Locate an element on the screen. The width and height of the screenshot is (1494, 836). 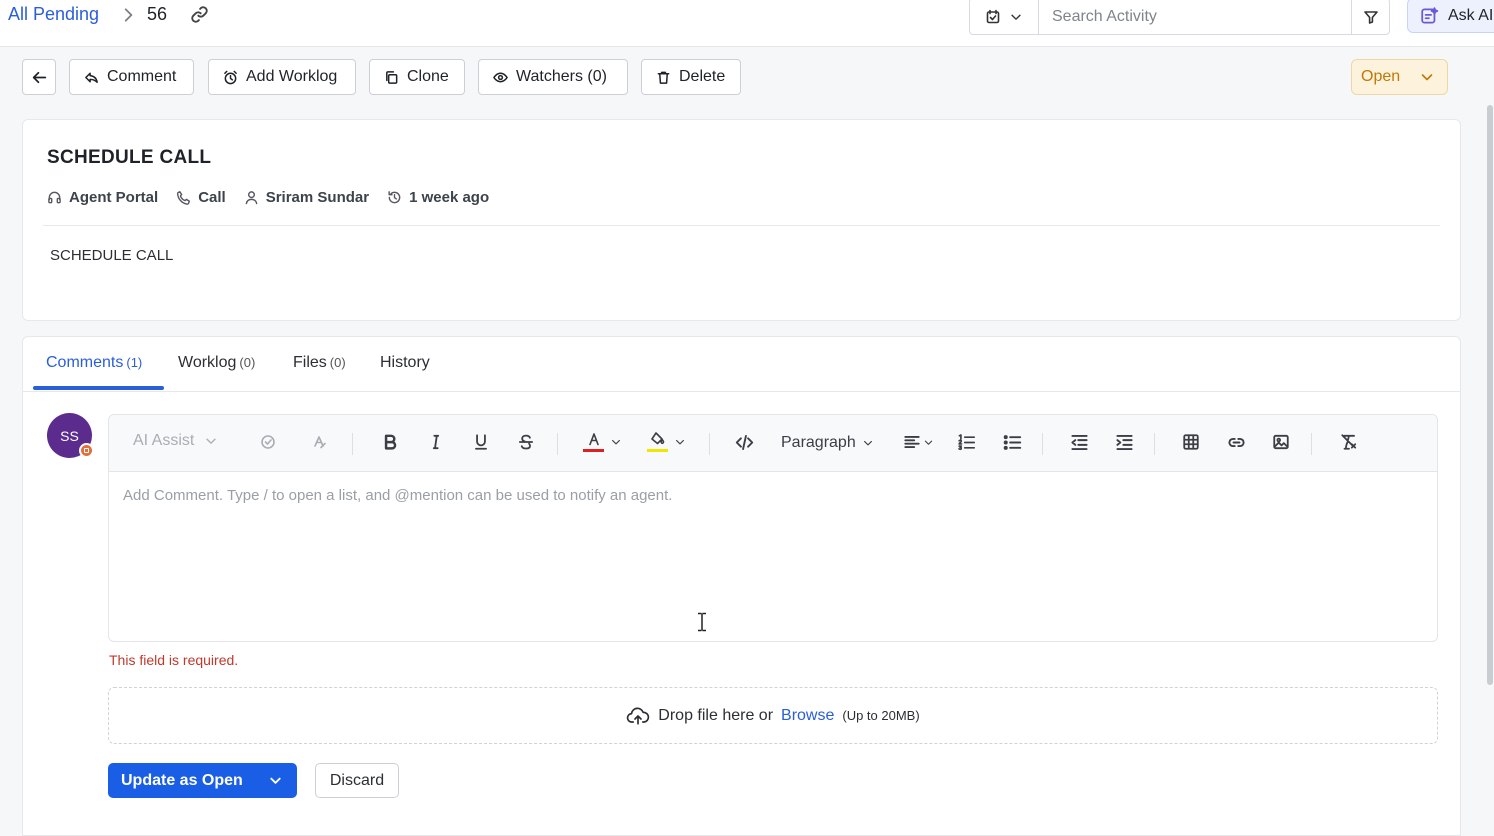
ticket-title: SCHEDULE CALL is located at coordinates (129, 157).